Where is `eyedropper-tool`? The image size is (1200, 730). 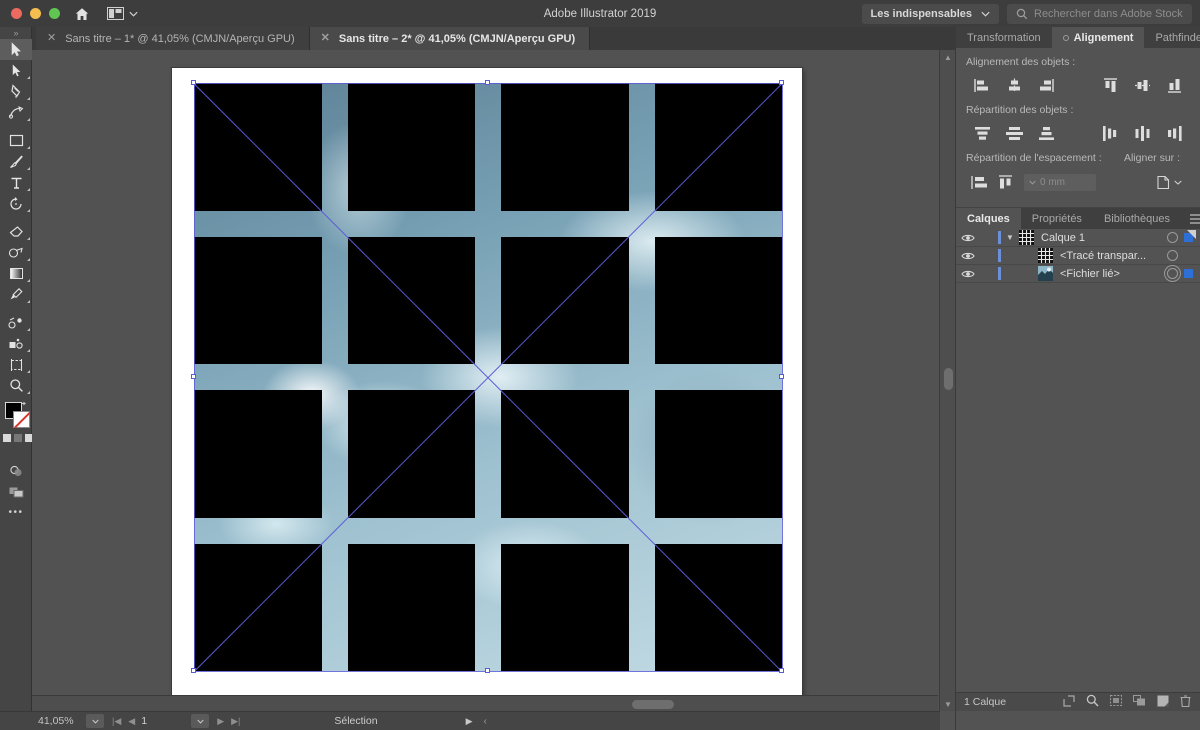
eyedropper-tool is located at coordinates (16, 294).